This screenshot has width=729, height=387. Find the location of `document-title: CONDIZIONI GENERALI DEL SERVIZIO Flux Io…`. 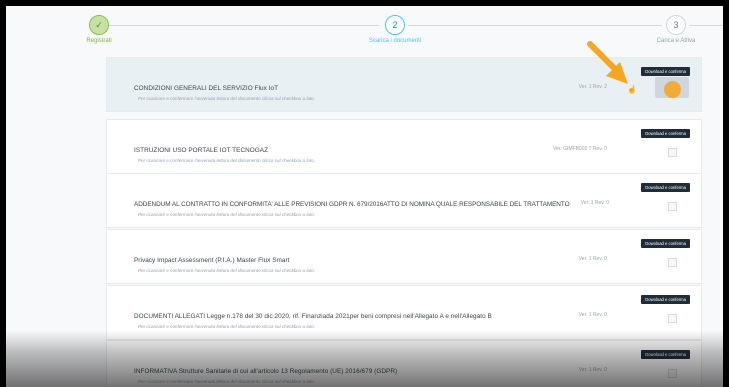

document-title: CONDIZIONI GENERALI DEL SERVIZIO Flux Io… is located at coordinates (206, 88).